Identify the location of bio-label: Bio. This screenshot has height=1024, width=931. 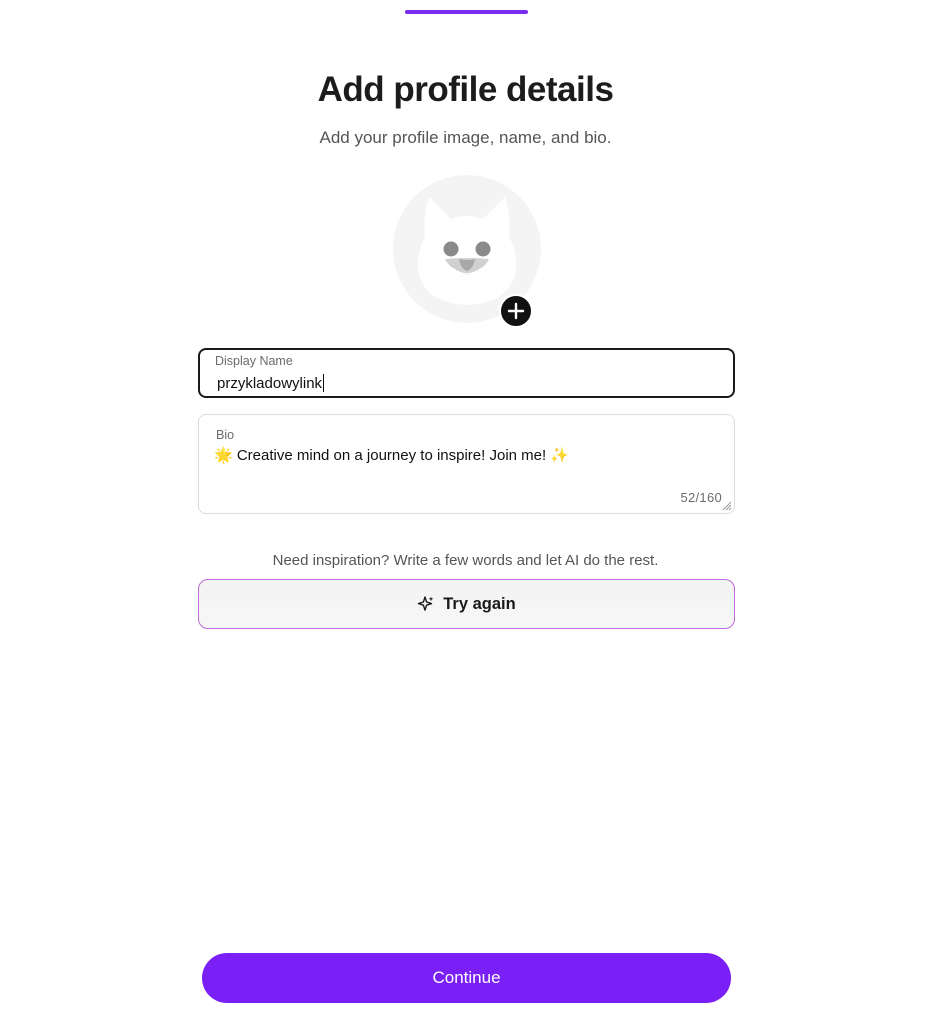
(225, 435).